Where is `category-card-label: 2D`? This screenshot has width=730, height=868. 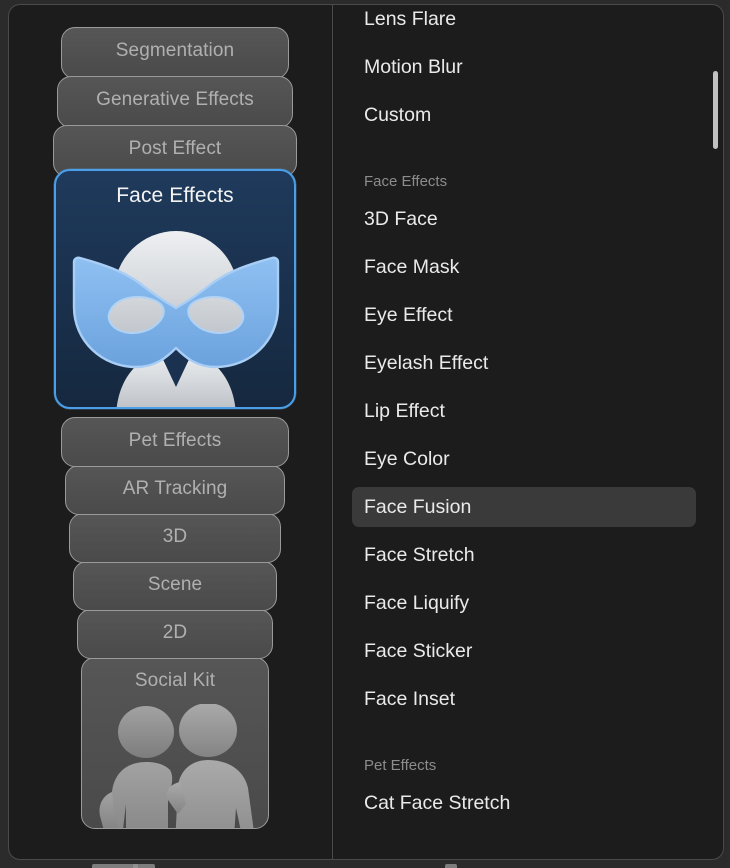 category-card-label: 2D is located at coordinates (175, 632).